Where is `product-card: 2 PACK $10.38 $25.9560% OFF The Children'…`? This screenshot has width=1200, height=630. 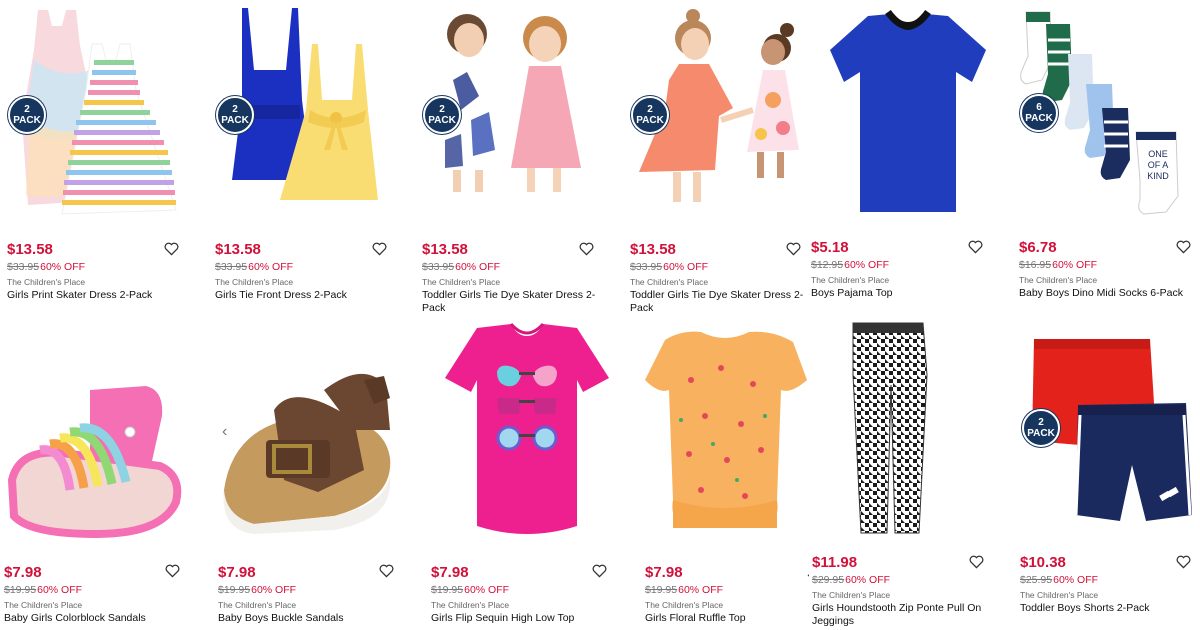
product-card: 2 PACK $10.38 $25.9560% OFF The Children'… is located at coordinates (1108, 472).